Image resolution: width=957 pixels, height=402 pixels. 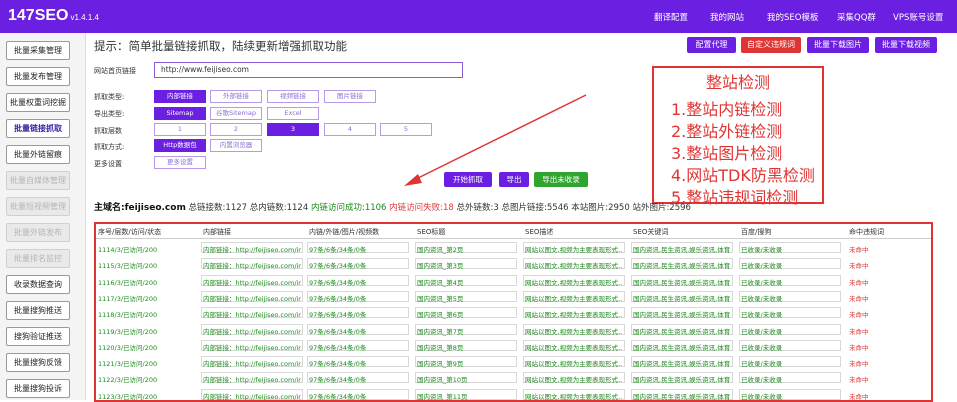 What do you see at coordinates (38, 180) in the screenshot?
I see `sidebar-item-self-media: 批量自媒体管理` at bounding box center [38, 180].